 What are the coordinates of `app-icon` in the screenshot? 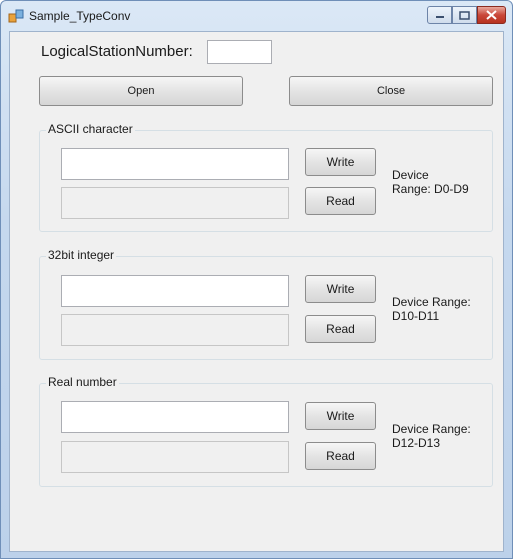 It's located at (16, 16).